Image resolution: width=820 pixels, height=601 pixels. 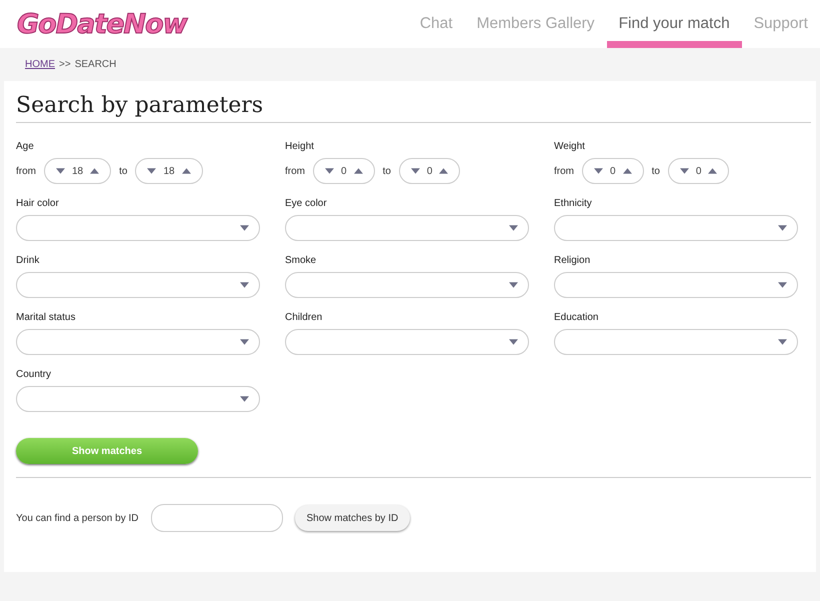 I want to click on field-label: Age, so click(x=25, y=146).